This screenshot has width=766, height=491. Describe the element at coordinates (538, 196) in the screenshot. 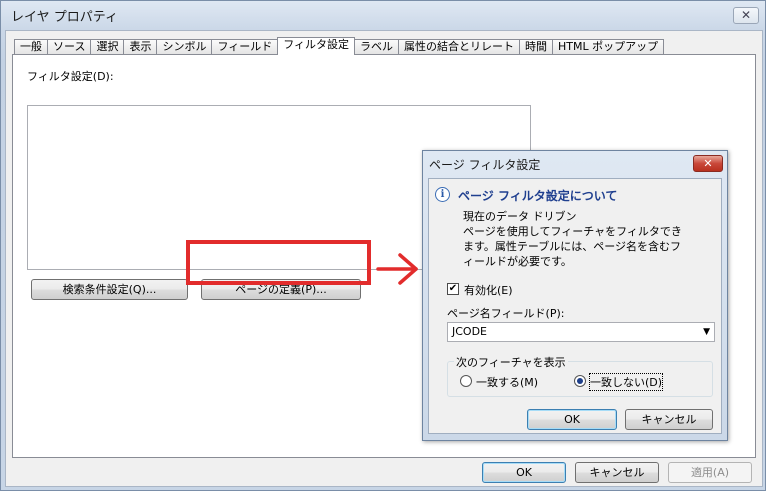

I see `info-heading: ページ フィルタ設定について` at that location.